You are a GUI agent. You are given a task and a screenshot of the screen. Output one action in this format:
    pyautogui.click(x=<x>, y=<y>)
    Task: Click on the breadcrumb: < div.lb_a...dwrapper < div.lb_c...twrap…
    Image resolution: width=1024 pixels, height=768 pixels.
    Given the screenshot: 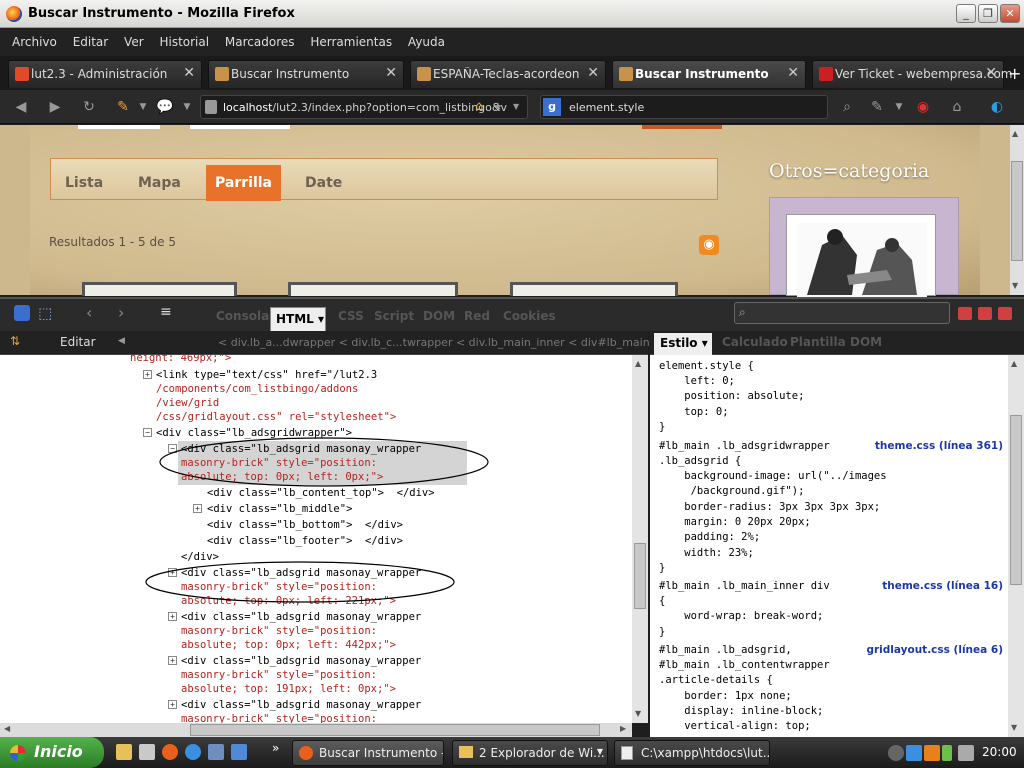 What is the action you would take?
    pyautogui.click(x=445, y=342)
    